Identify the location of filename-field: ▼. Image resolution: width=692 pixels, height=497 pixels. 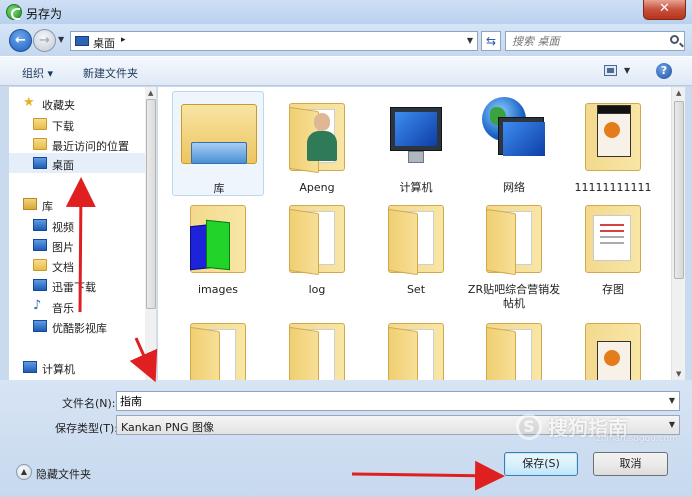
(398, 401).